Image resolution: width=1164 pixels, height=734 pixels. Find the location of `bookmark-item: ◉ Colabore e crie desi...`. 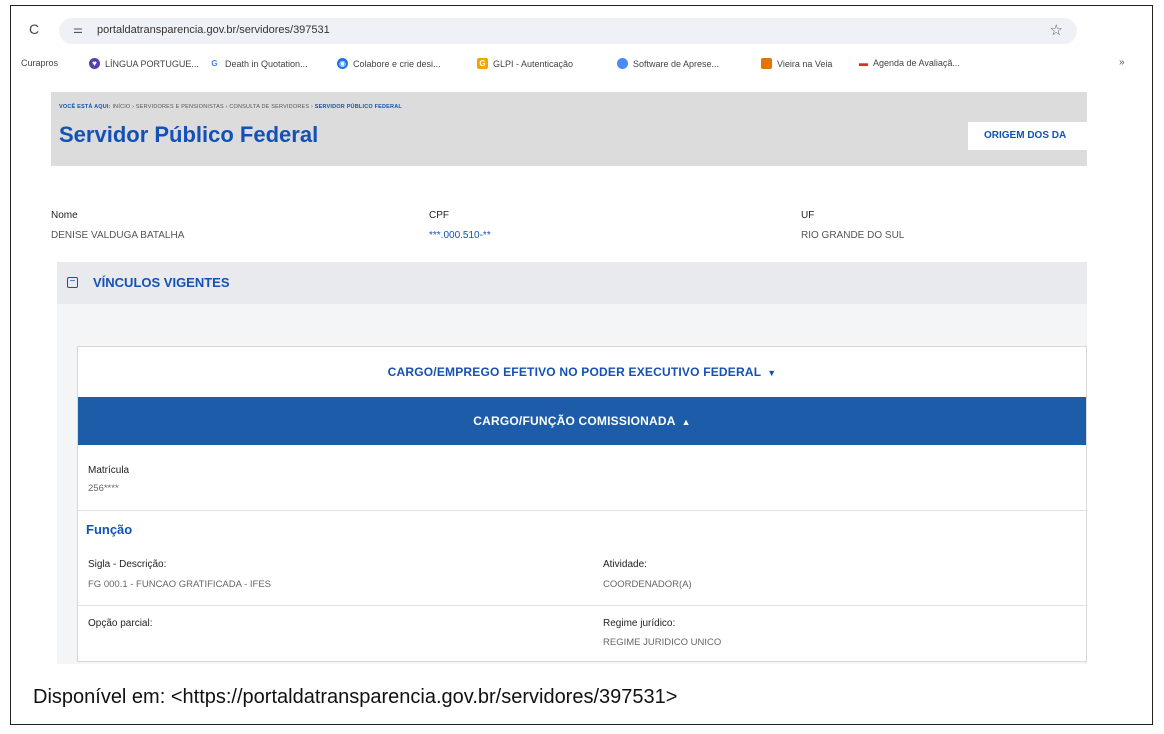

bookmark-item: ◉ Colabore e crie desi... is located at coordinates (389, 63).